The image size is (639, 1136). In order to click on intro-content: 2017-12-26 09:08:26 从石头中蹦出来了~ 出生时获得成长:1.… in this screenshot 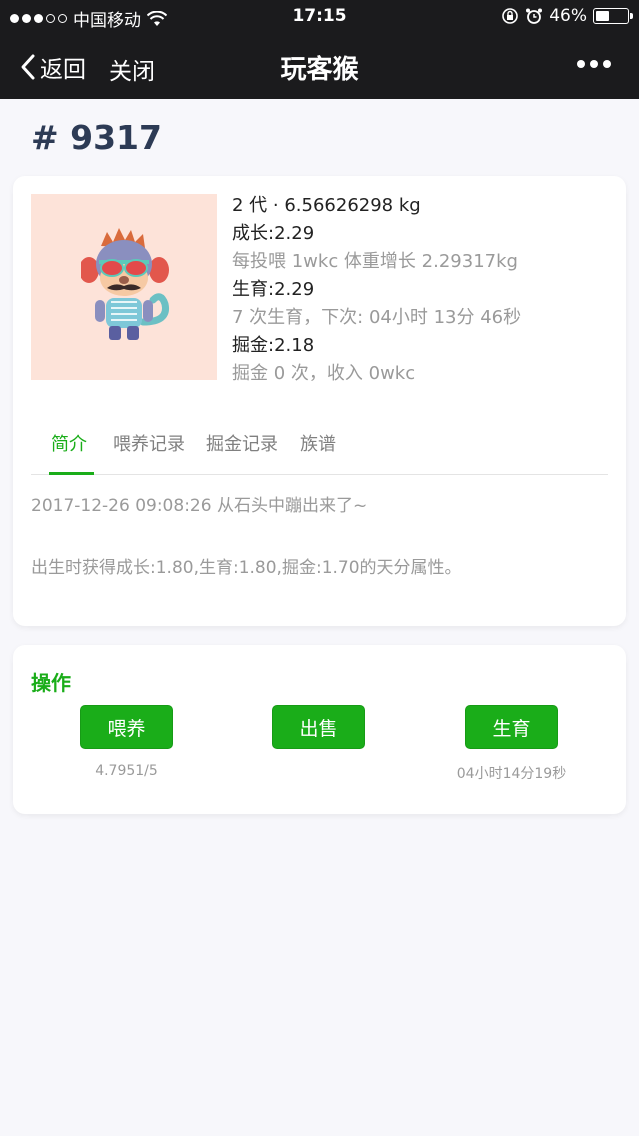, I will do `click(246, 556)`.